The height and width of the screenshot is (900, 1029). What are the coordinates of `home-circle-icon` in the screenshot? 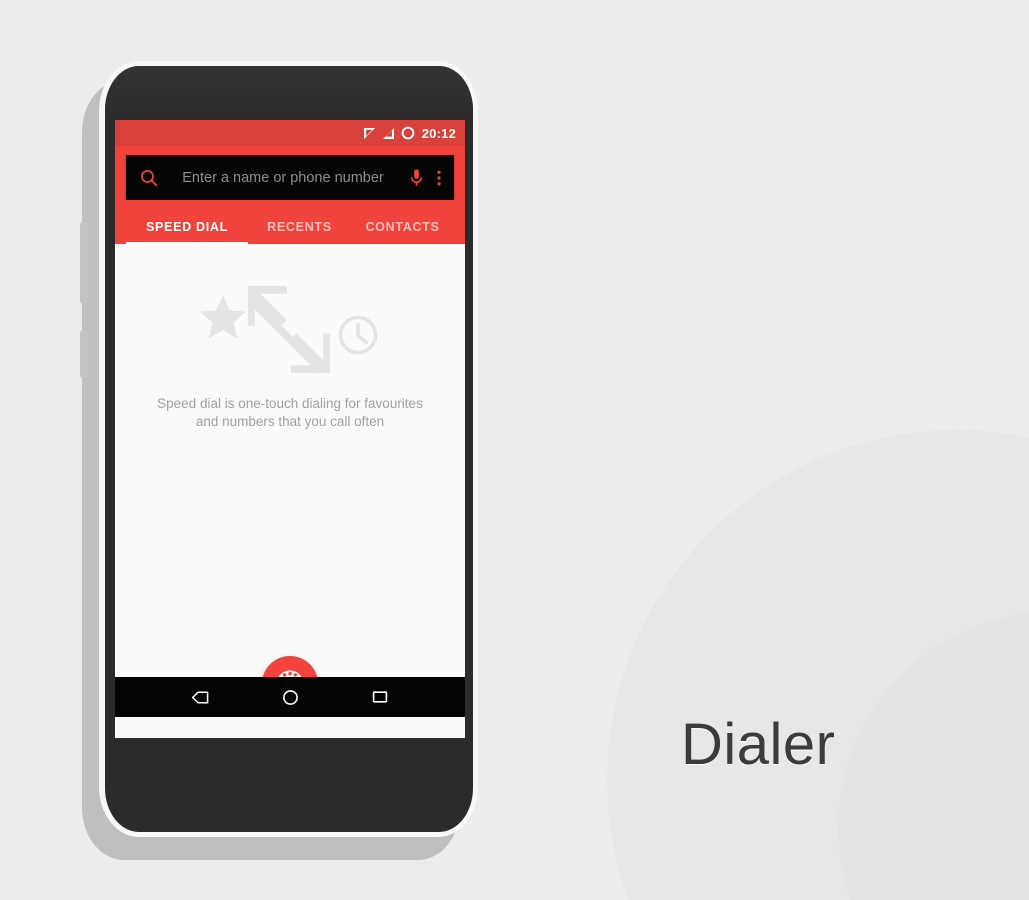 It's located at (290, 697).